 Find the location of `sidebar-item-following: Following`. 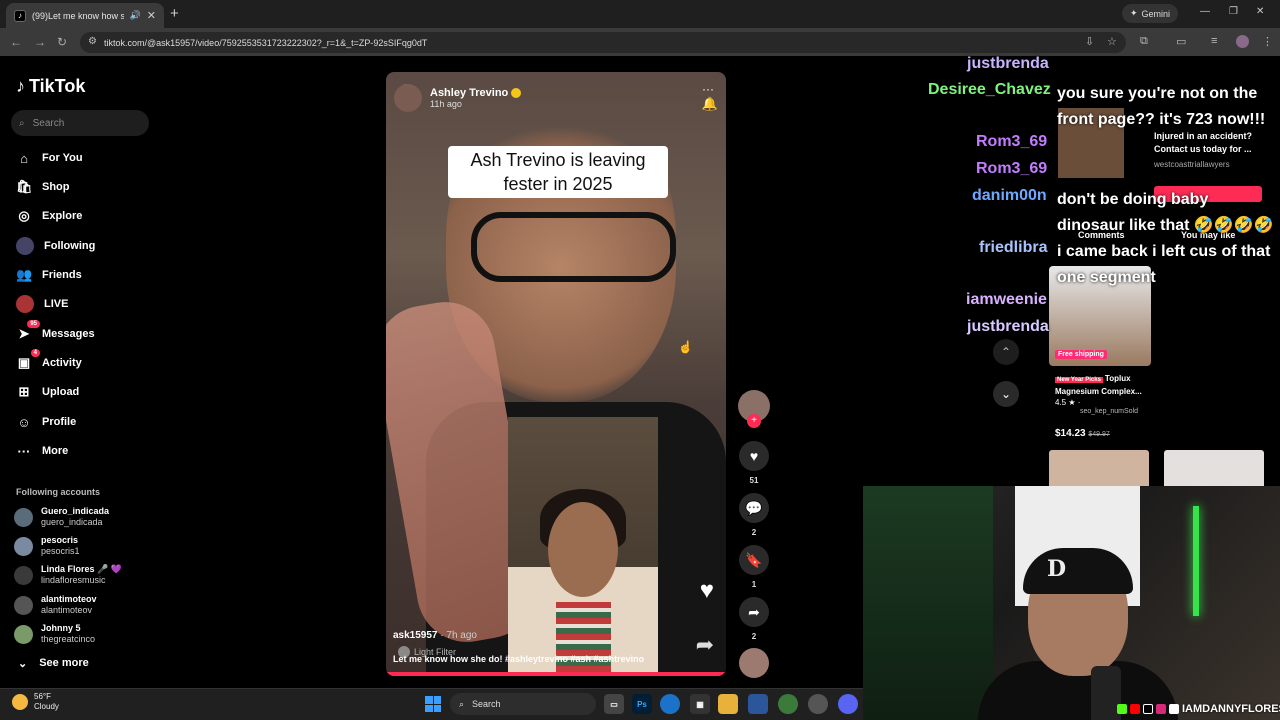

sidebar-item-following: Following is located at coordinates (55, 246).